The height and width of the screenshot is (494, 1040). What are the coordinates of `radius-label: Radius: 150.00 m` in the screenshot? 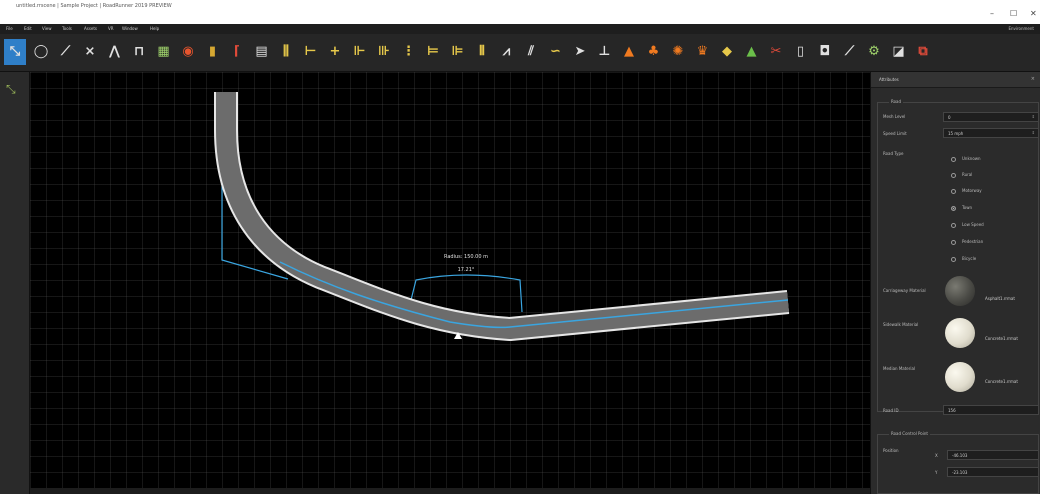 It's located at (466, 257).